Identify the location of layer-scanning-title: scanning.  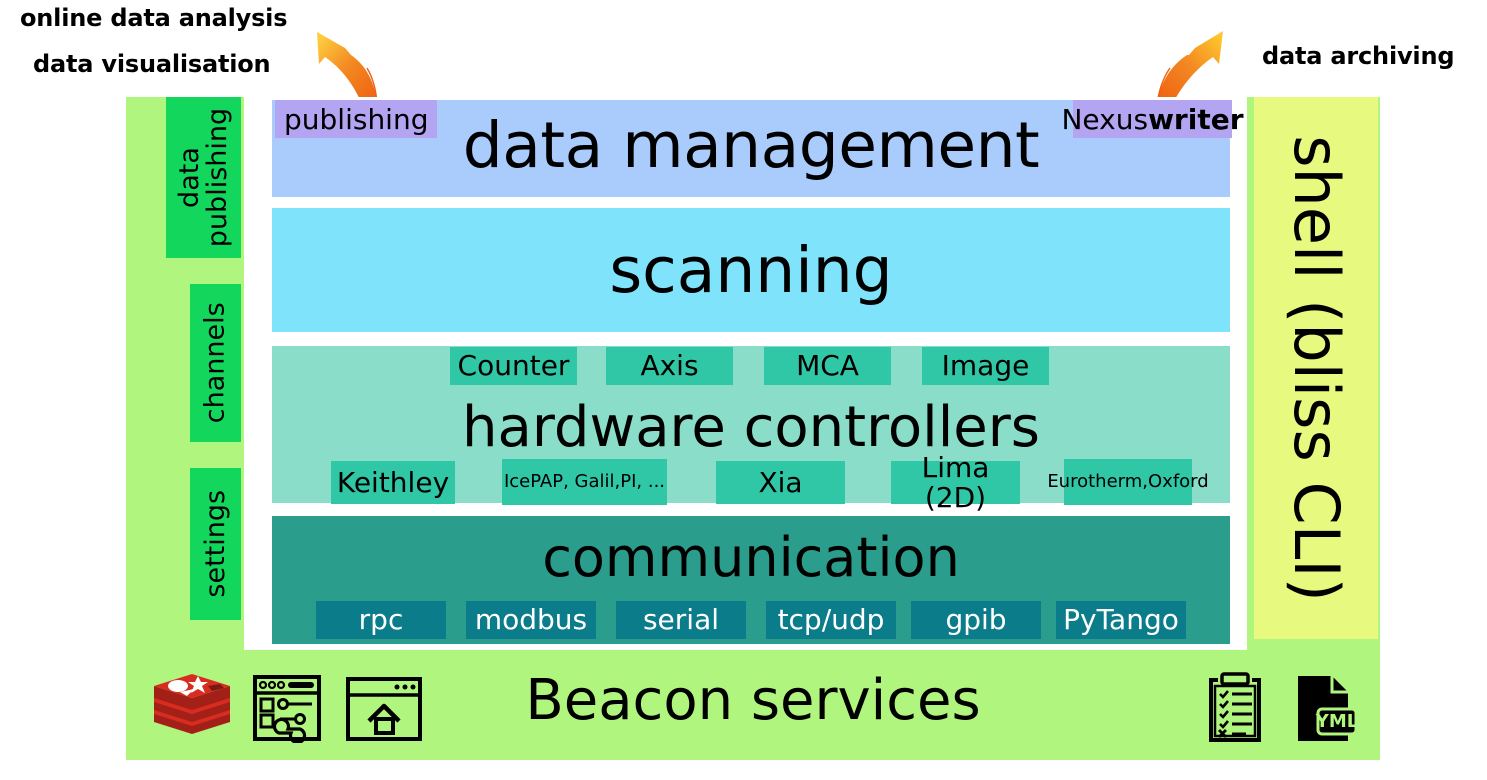
(751, 270).